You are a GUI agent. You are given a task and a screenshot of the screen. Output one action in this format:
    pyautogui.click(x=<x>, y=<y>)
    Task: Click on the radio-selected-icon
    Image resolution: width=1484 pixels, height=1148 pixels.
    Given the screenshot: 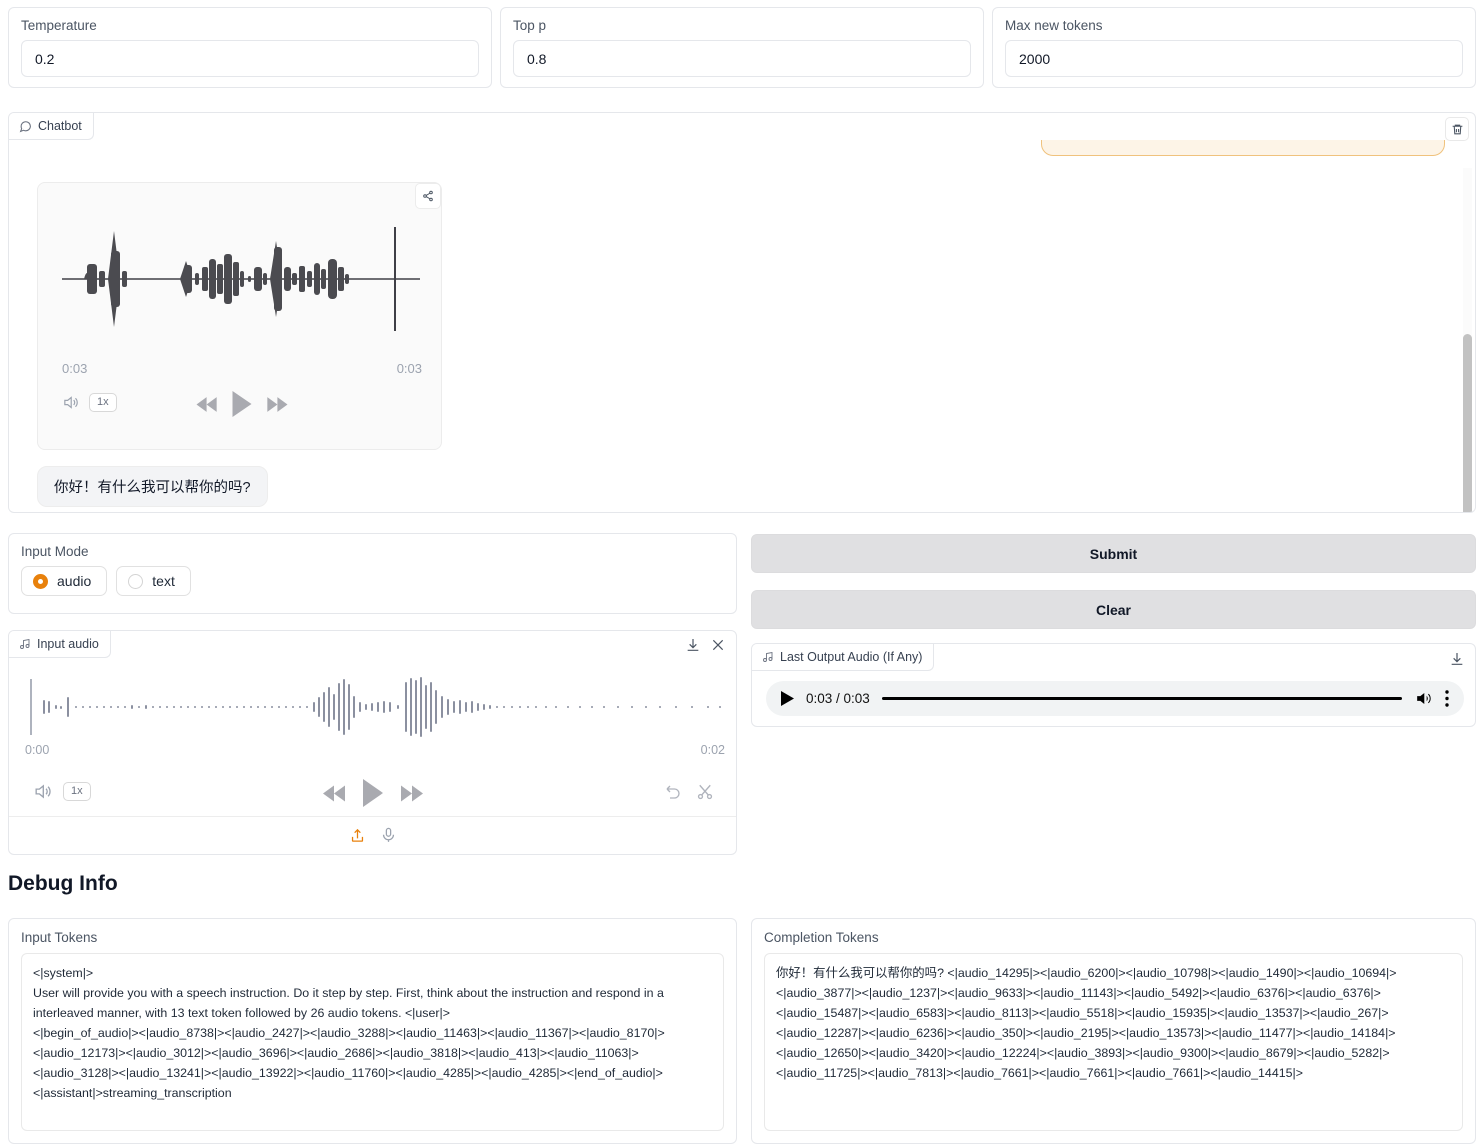 What is the action you would take?
    pyautogui.click(x=40, y=581)
    